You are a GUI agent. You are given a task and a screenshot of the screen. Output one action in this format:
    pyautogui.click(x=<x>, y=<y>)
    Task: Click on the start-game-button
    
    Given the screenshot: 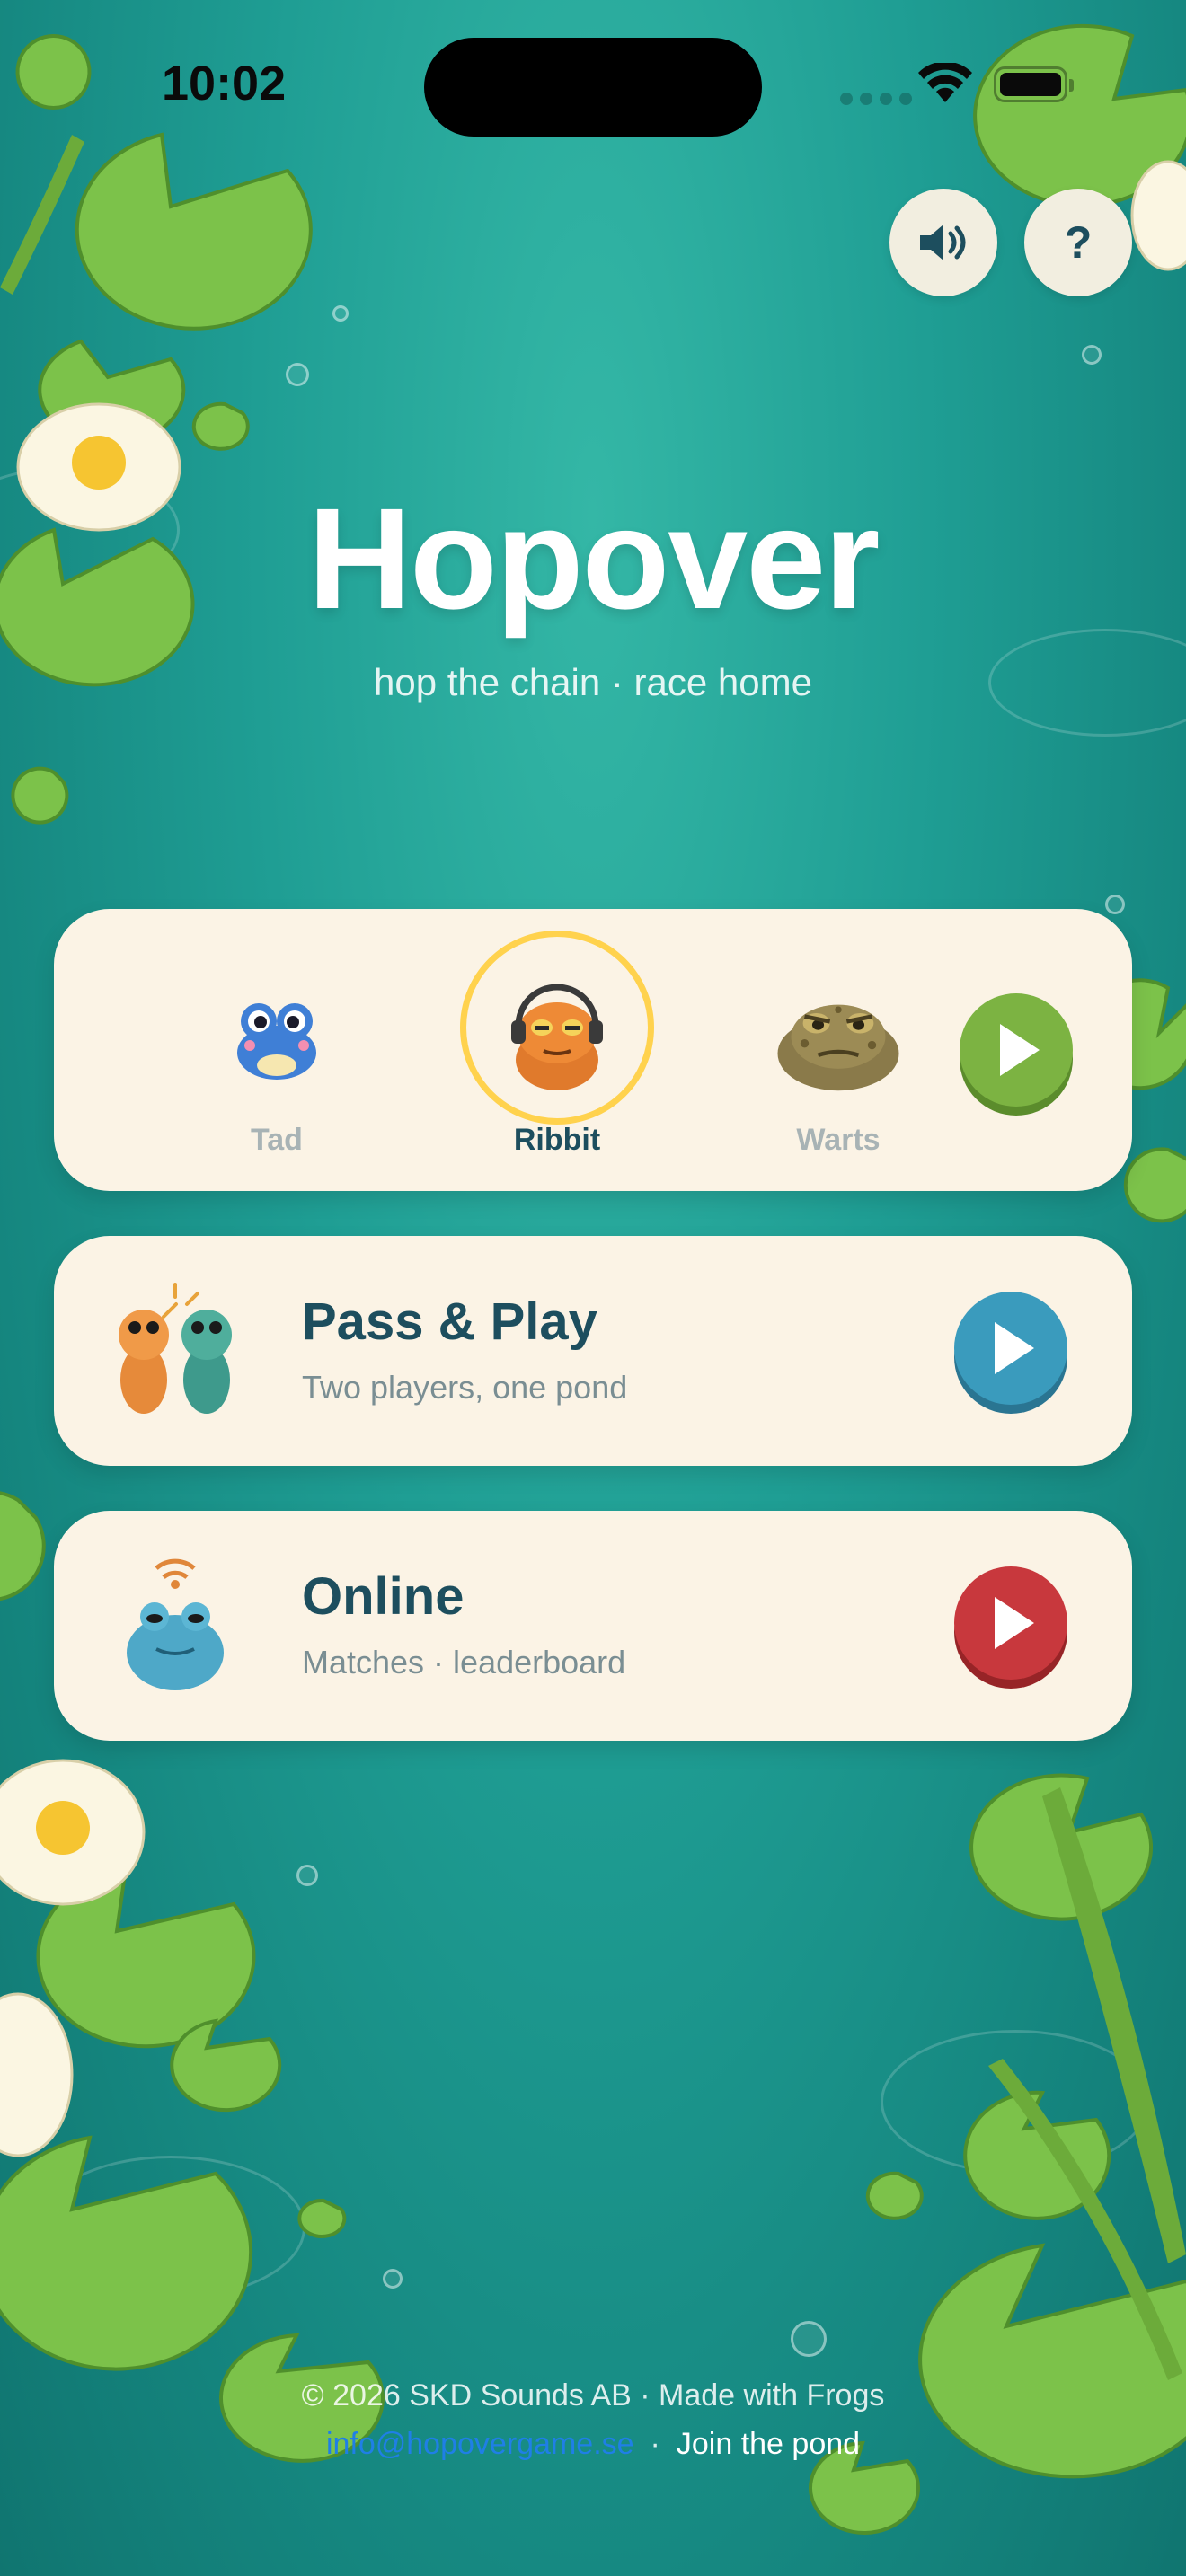 What is the action you would take?
    pyautogui.click(x=1016, y=1054)
    